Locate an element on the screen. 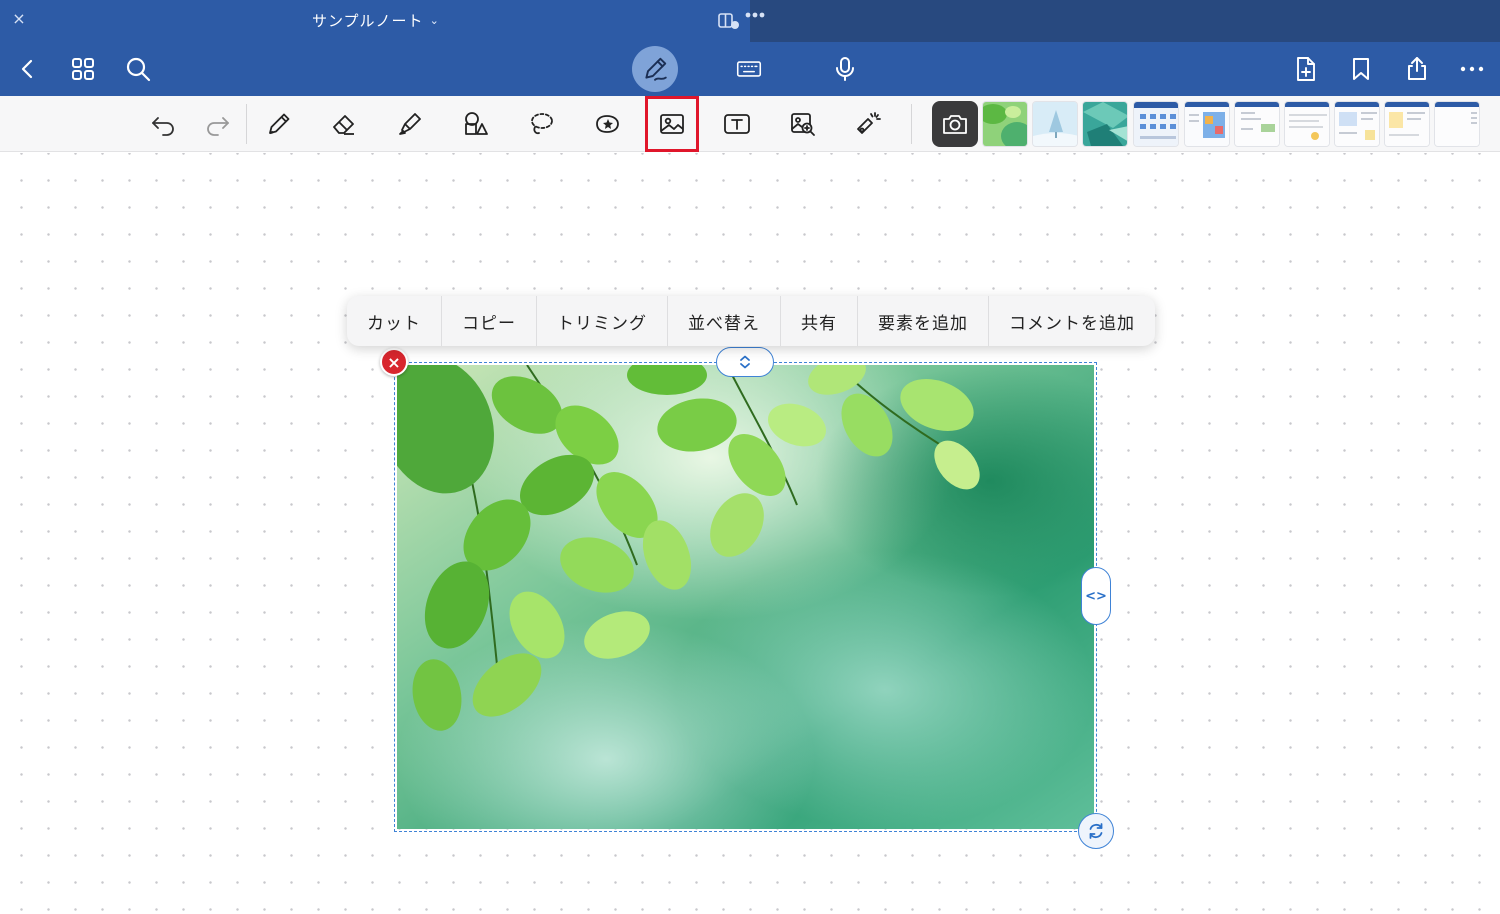 Image resolution: width=1500 pixels, height=914 pixels. more-icon is located at coordinates (1472, 69).